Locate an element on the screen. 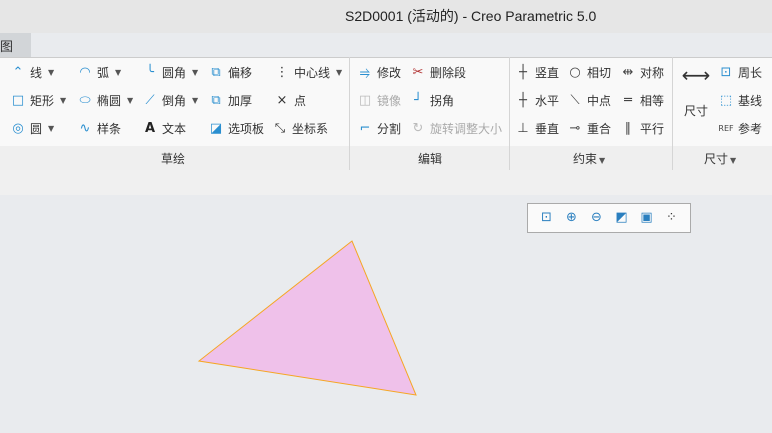 The image size is (772, 433). label: 平行 is located at coordinates (652, 128).